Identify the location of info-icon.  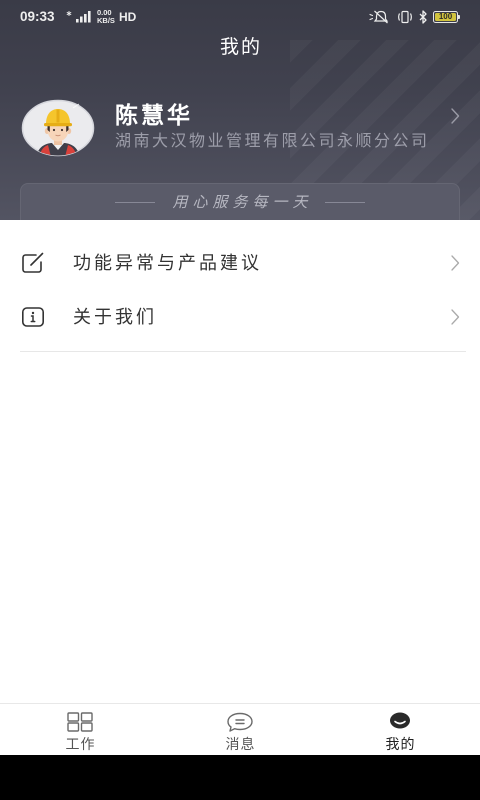
(32, 317).